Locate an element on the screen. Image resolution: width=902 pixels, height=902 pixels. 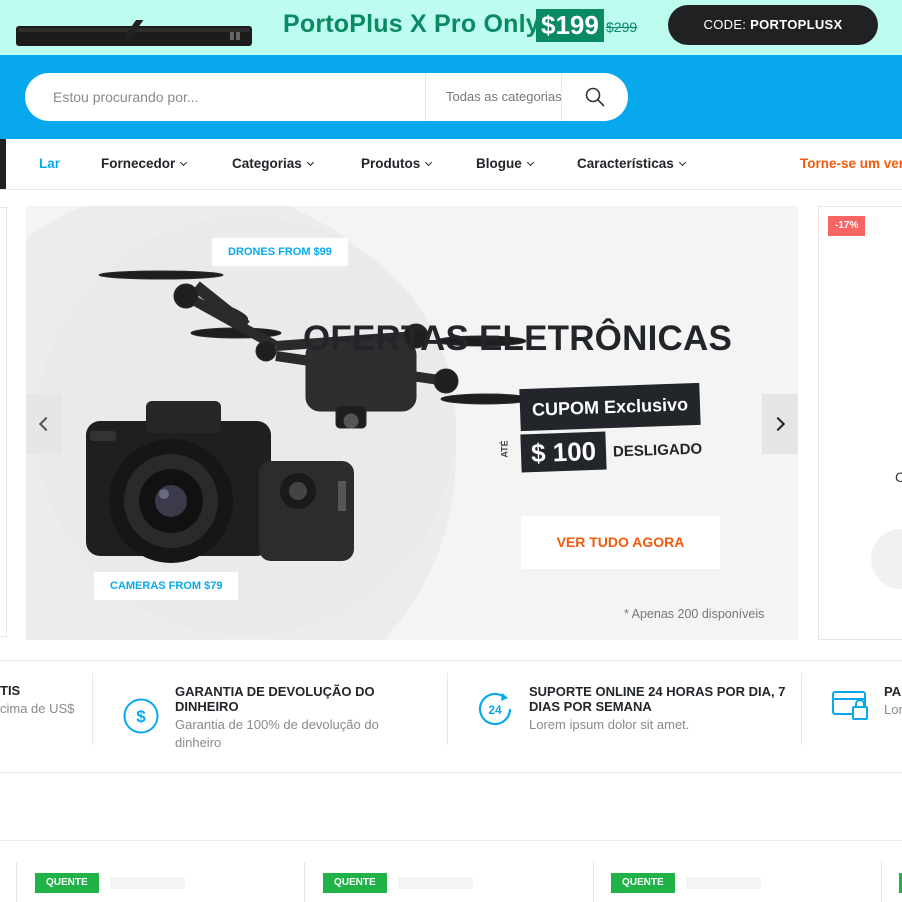
support-24-icon: 24 is located at coordinates (495, 709).